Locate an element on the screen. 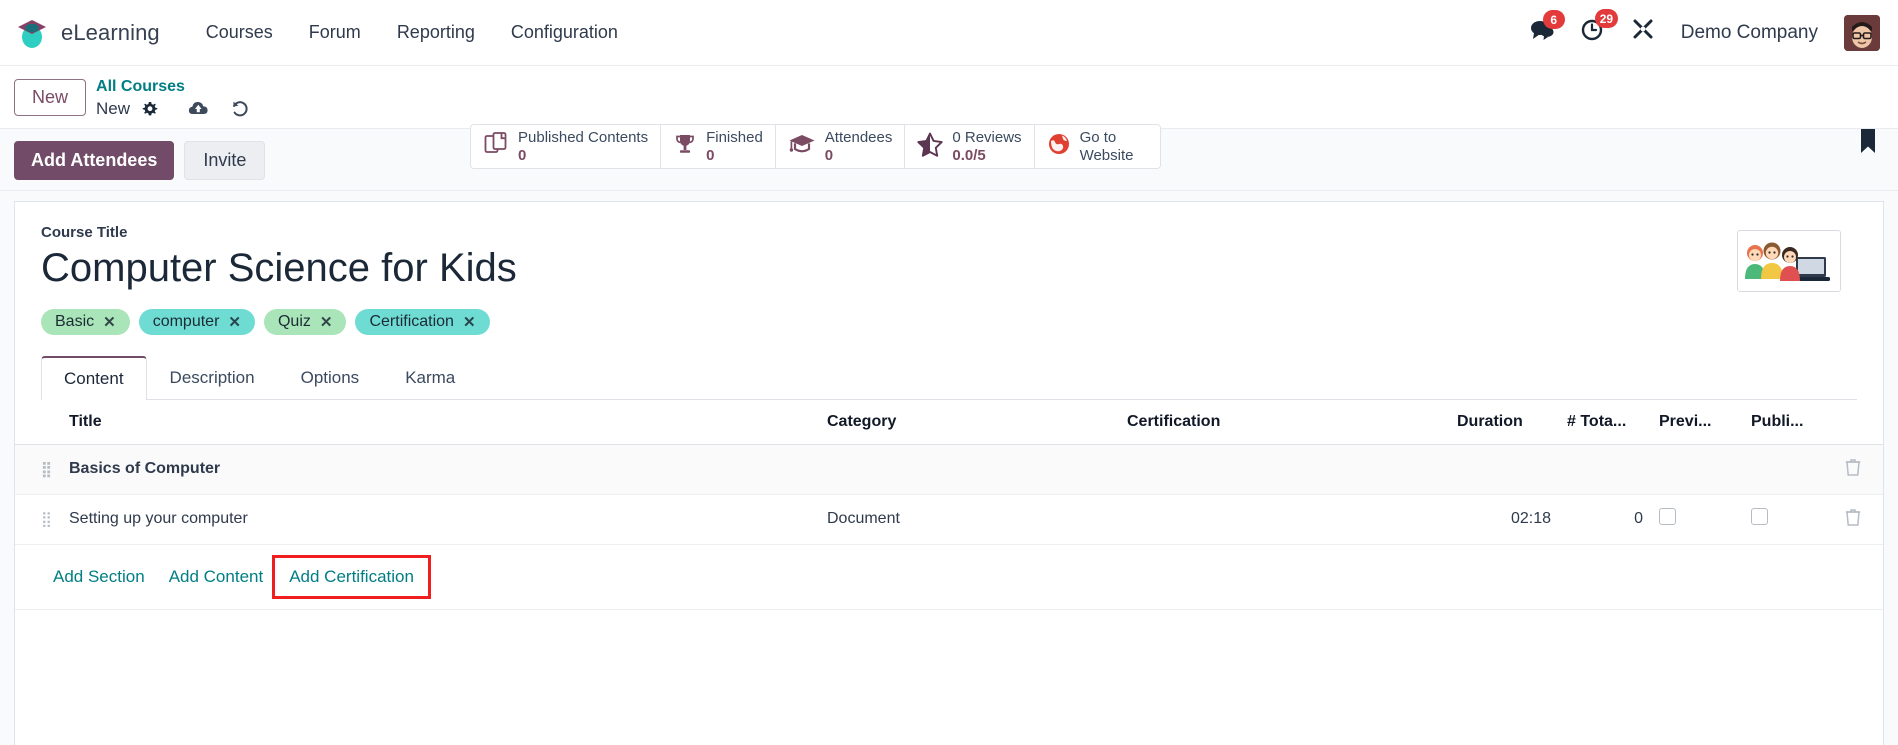 The width and height of the screenshot is (1898, 745). stat-reviews: 0 Reviews 0.0/5 is located at coordinates (970, 146).